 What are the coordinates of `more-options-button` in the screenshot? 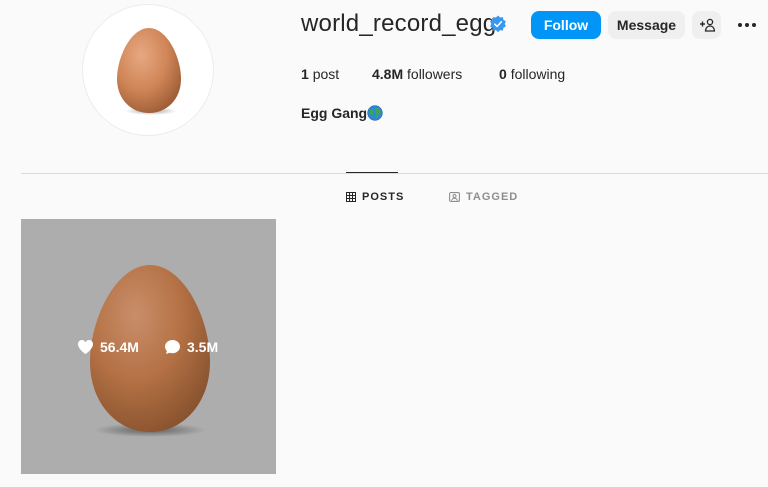 It's located at (747, 25).